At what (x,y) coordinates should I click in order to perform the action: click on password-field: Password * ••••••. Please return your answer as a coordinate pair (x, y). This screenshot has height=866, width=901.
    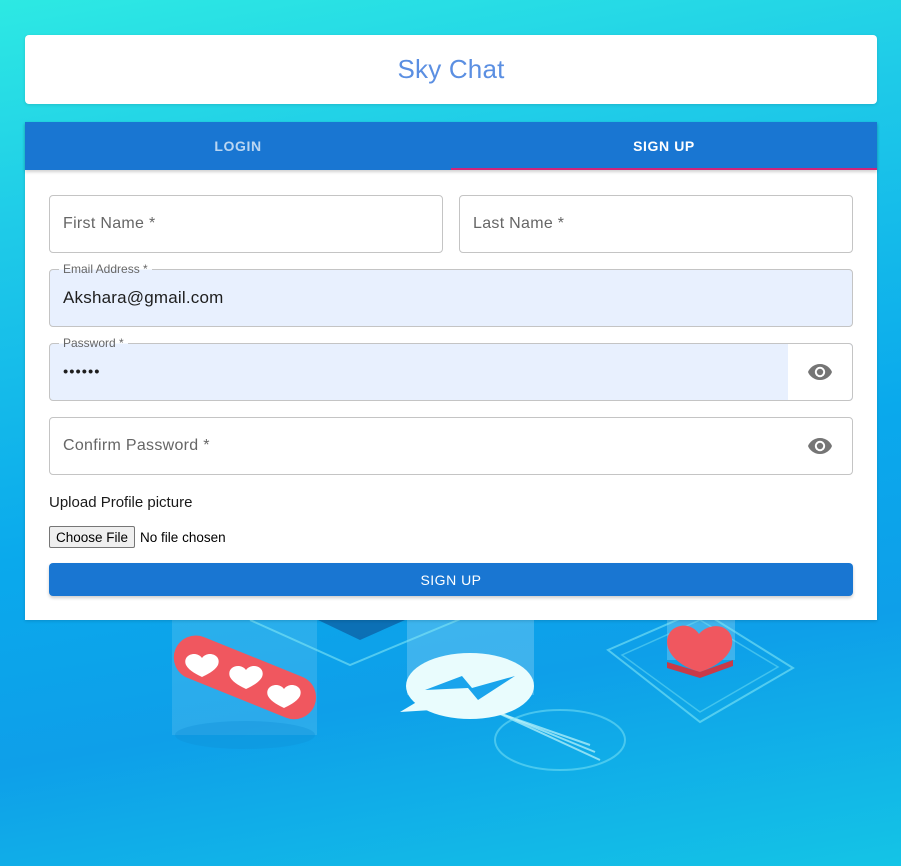
    Looking at the image, I should click on (451, 368).